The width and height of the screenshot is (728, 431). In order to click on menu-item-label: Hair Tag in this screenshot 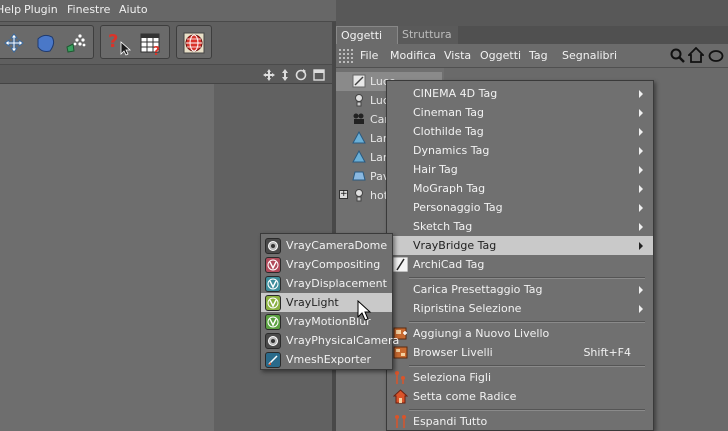, I will do `click(435, 169)`.